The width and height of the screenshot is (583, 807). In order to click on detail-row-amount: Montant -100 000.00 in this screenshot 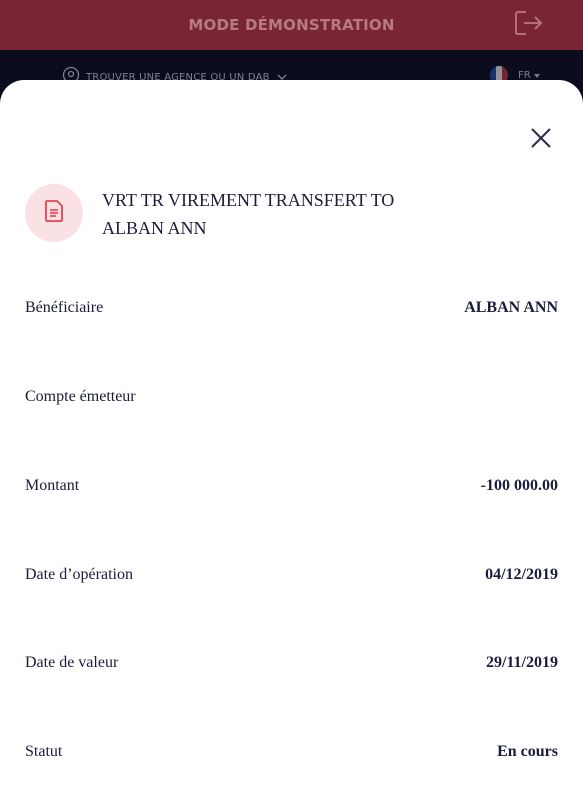, I will do `click(291, 486)`.